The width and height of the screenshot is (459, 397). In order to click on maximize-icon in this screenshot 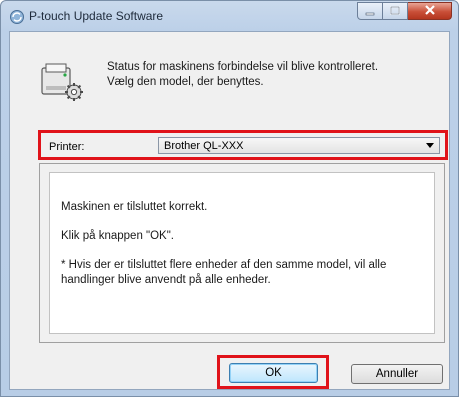, I will do `click(395, 10)`.